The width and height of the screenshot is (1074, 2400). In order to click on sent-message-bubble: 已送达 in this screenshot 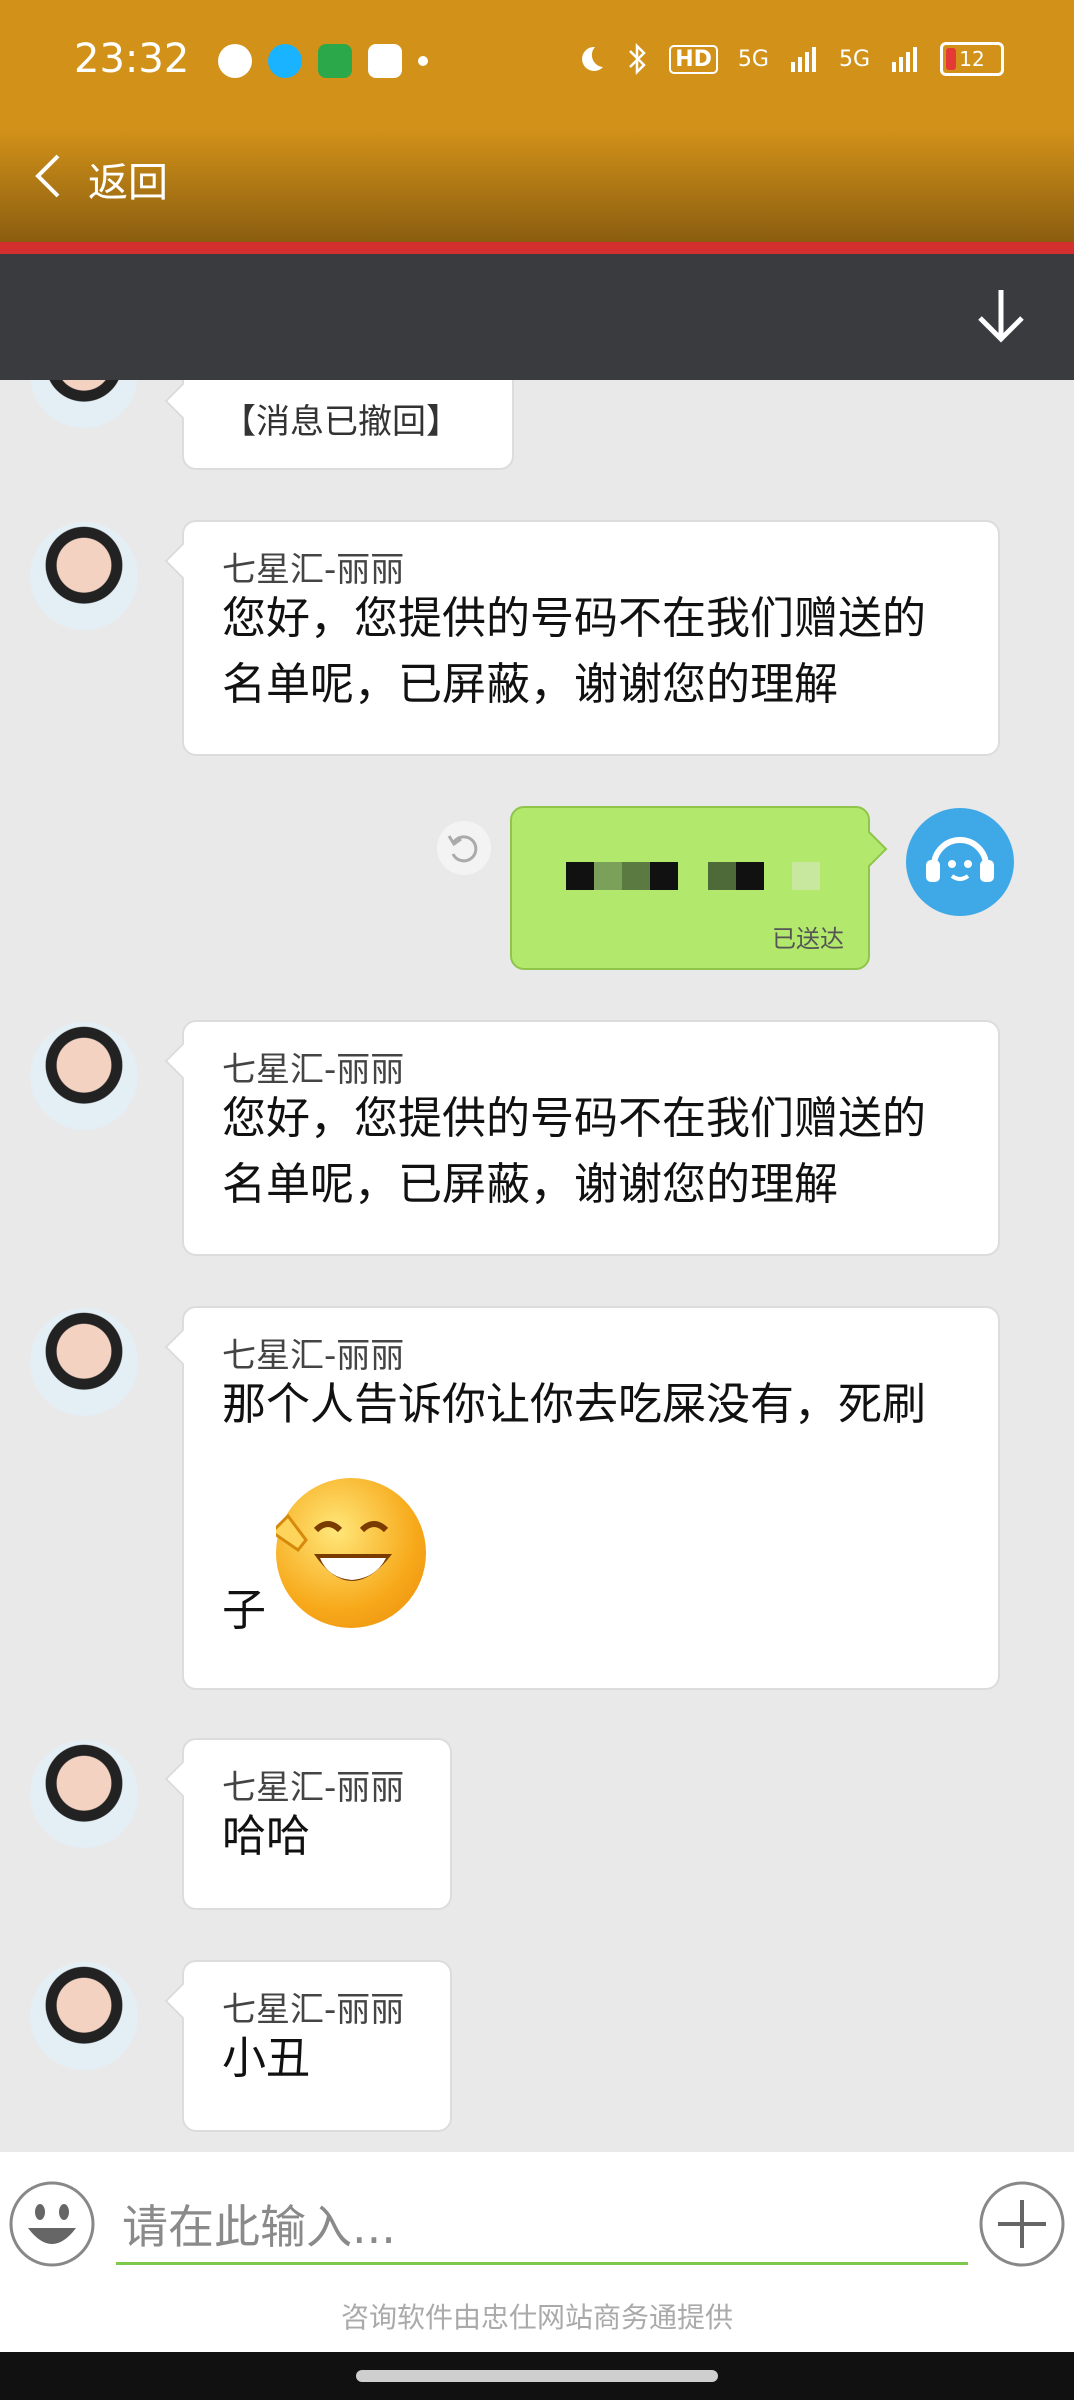, I will do `click(690, 888)`.